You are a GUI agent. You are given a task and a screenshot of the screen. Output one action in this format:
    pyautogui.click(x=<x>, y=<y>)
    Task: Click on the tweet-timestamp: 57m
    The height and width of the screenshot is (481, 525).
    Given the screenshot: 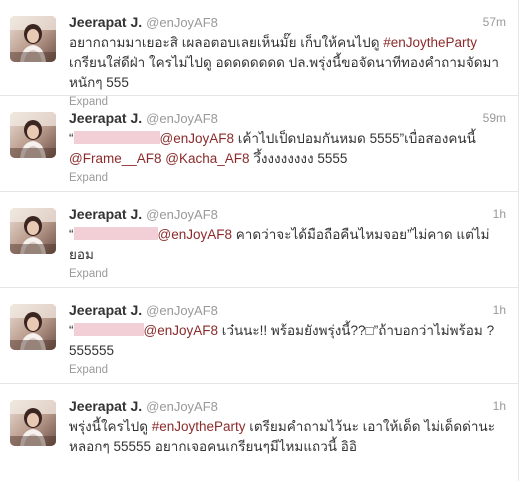 What is the action you would take?
    pyautogui.click(x=494, y=22)
    